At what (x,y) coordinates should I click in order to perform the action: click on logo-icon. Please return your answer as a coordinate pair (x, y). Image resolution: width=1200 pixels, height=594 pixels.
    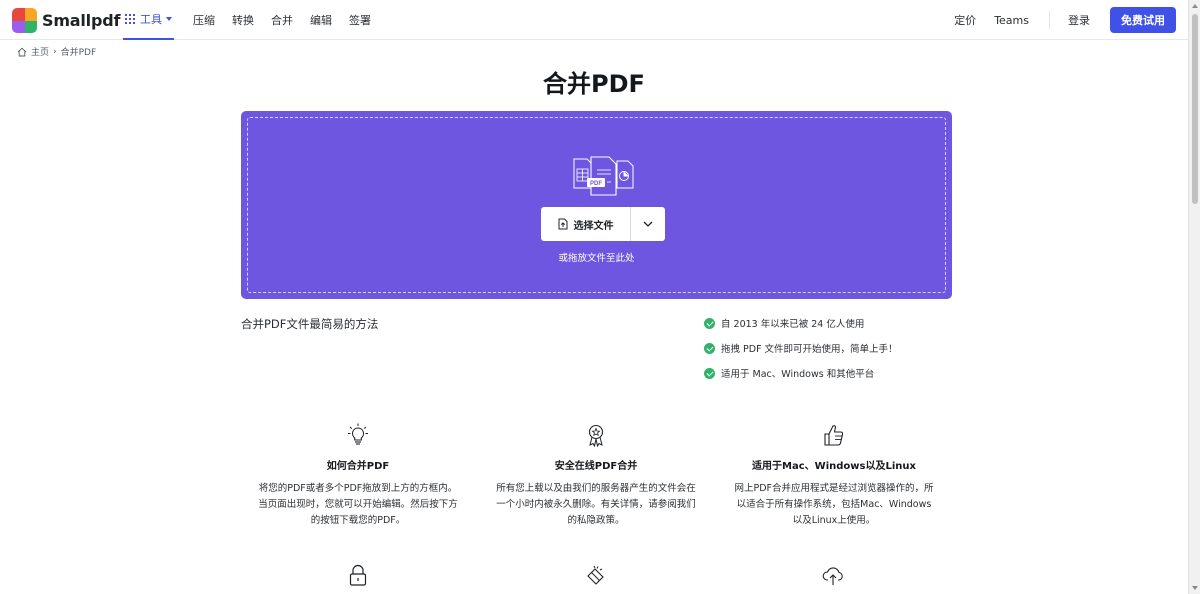
    Looking at the image, I should click on (24, 20).